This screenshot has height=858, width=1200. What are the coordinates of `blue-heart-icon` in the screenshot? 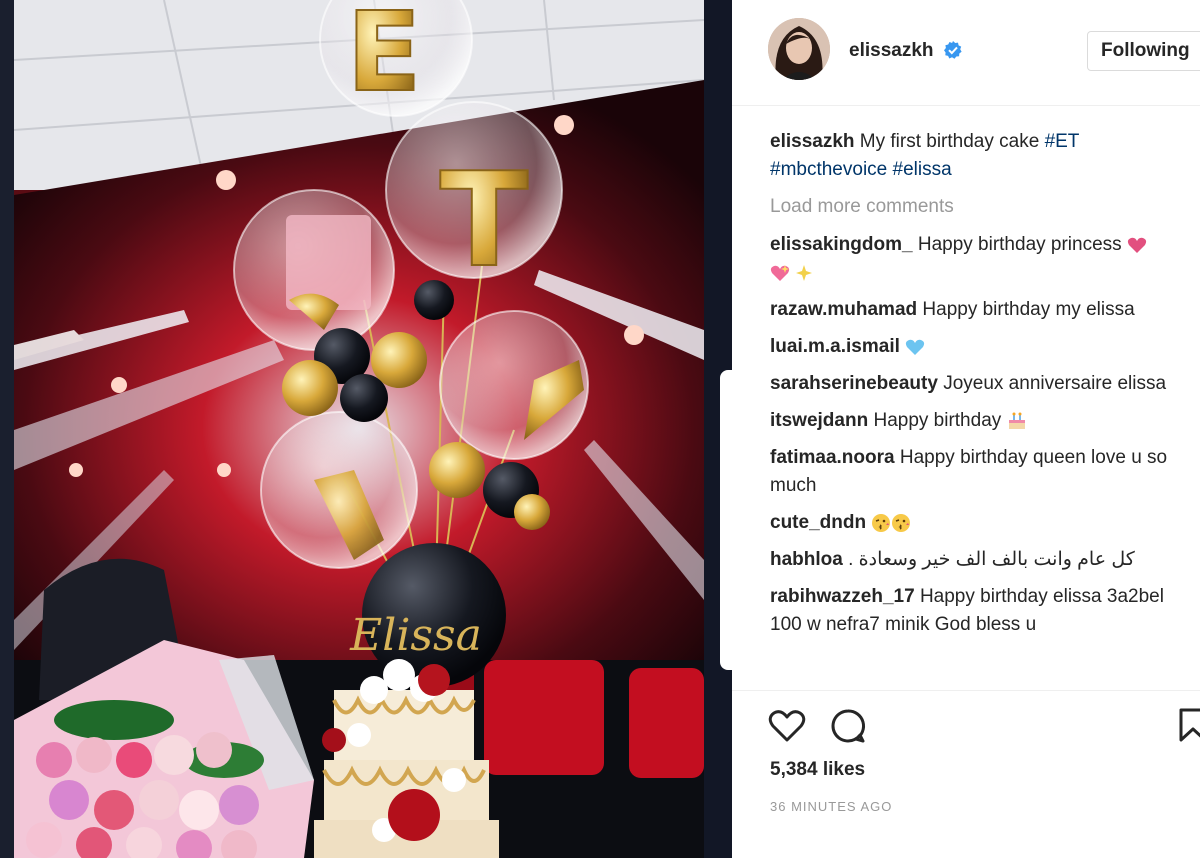 It's located at (915, 347).